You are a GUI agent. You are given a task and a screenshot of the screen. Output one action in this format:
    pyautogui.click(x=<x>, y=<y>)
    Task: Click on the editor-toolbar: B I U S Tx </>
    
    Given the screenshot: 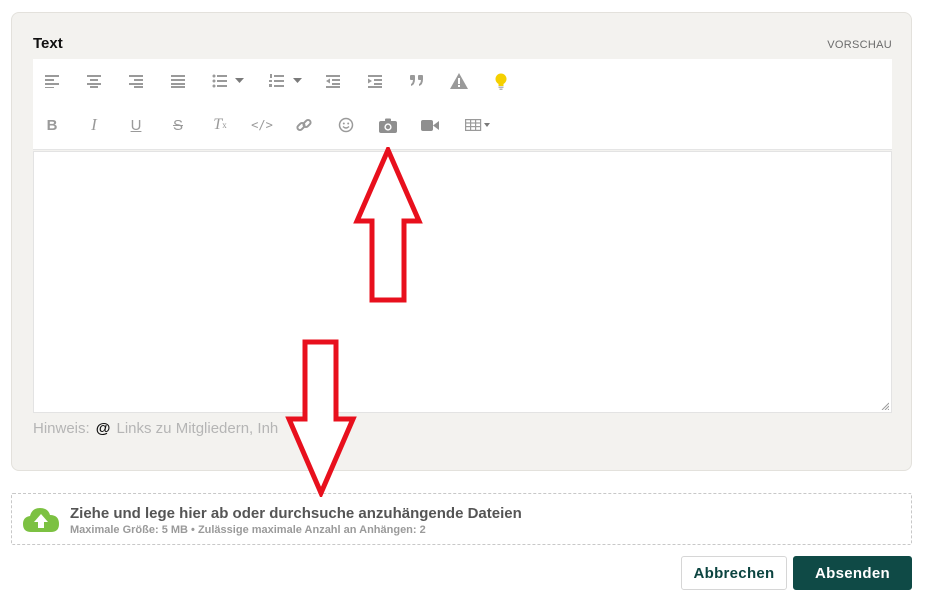 What is the action you would take?
    pyautogui.click(x=462, y=104)
    